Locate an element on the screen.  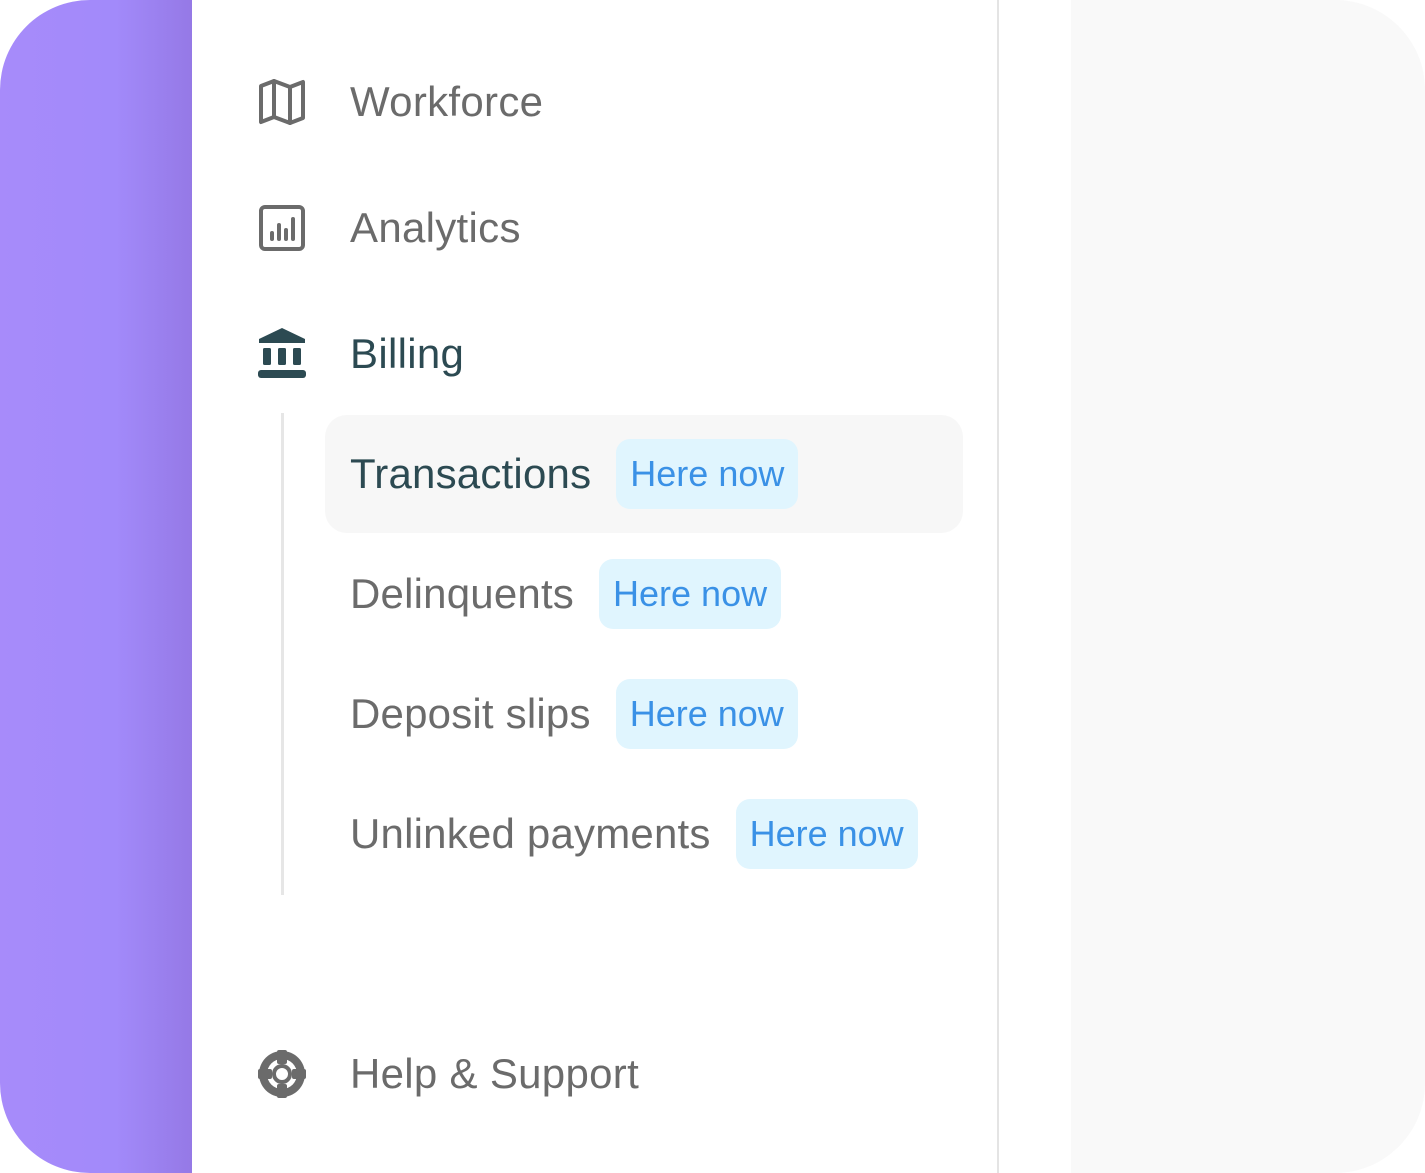
submenu-item-deposit-slips: Deposit slips Here now is located at coordinates (561, 714).